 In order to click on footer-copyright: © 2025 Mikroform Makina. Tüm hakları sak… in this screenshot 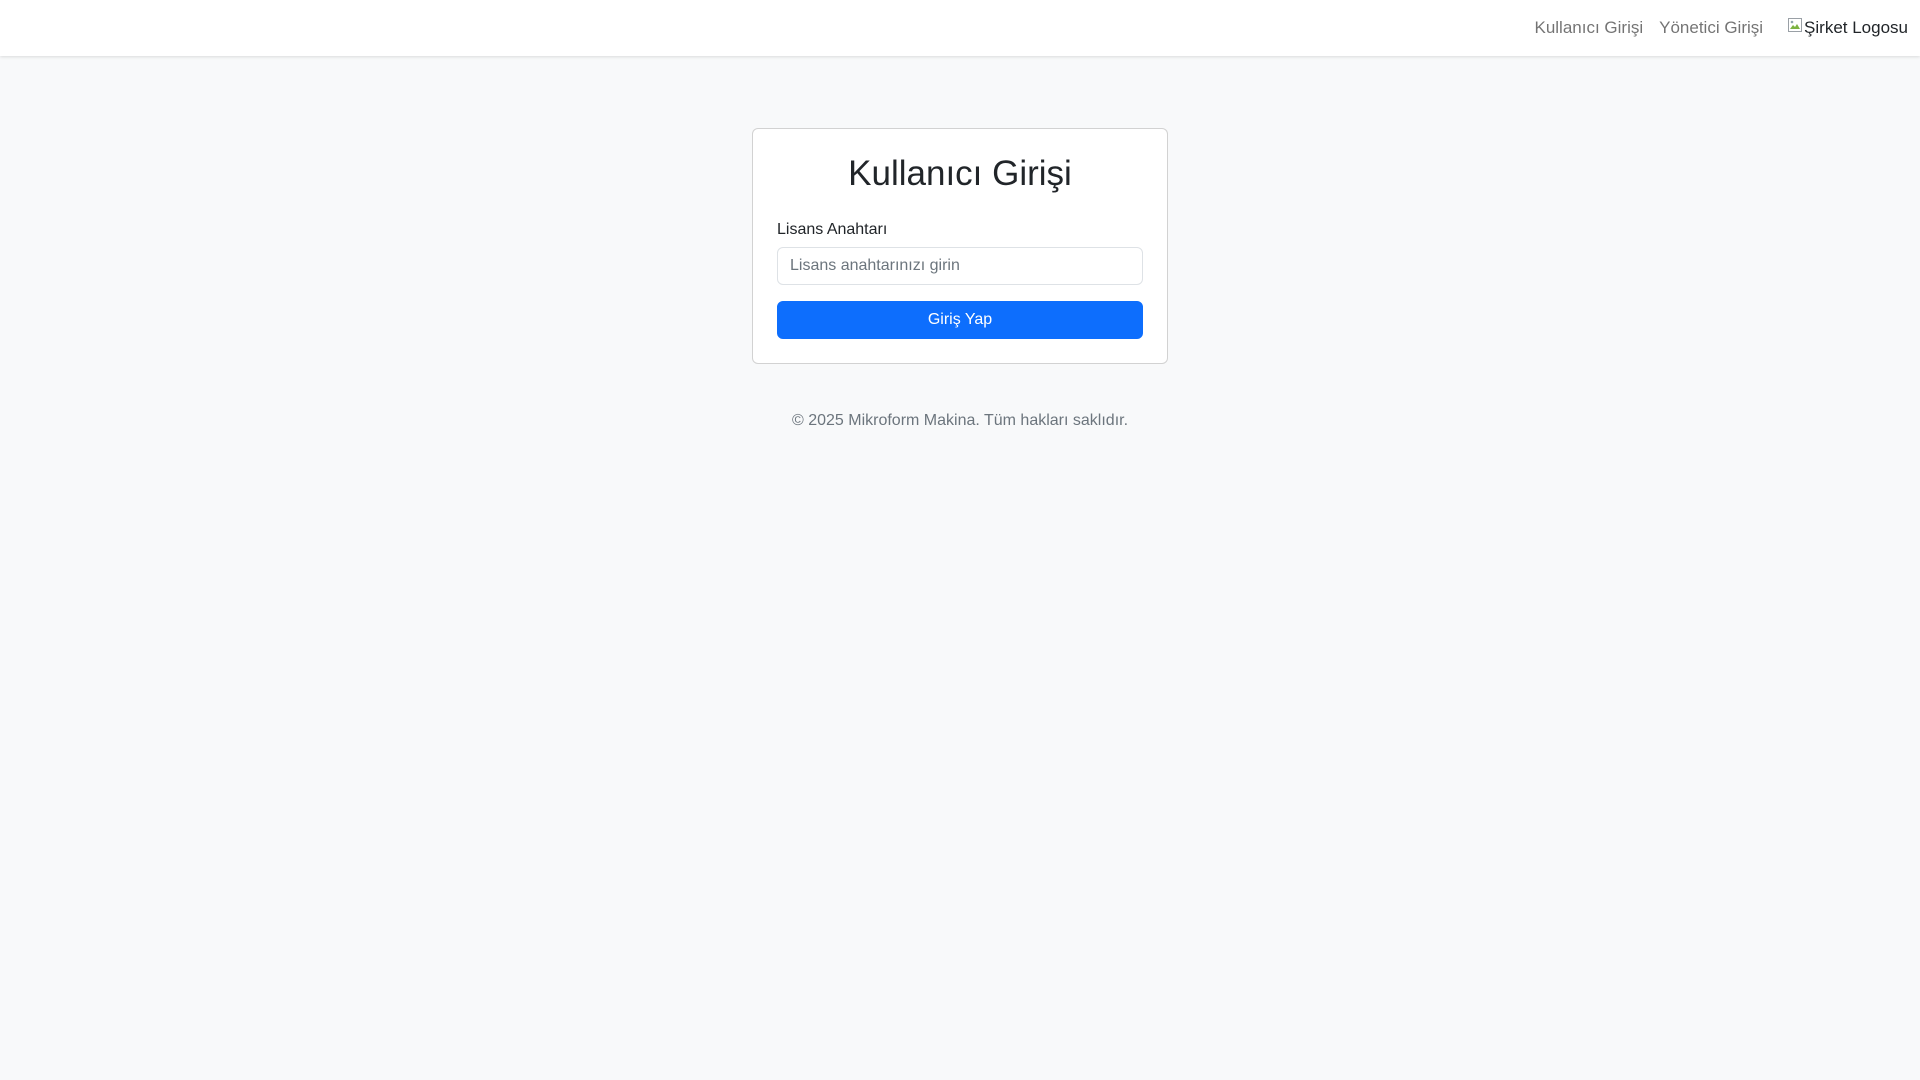, I will do `click(960, 420)`.